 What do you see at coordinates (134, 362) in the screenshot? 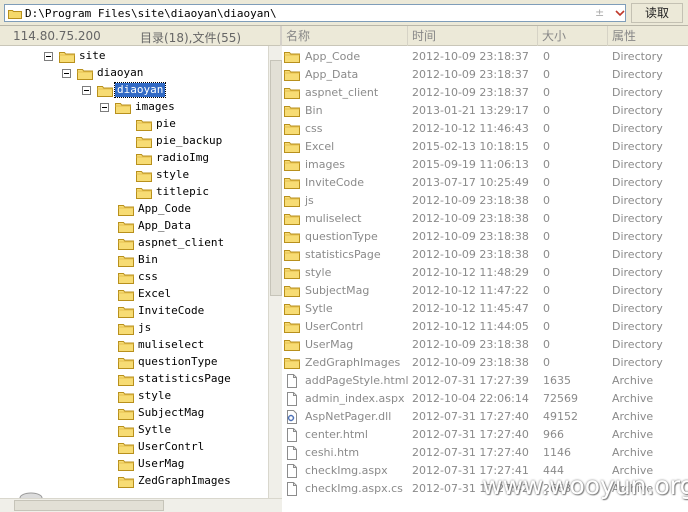
I see `tree-node: questionType` at bounding box center [134, 362].